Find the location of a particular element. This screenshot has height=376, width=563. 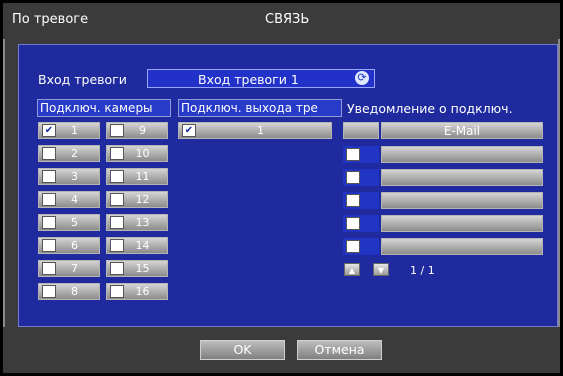

dialog-title: СВЯЗЬ is located at coordinates (287, 19).